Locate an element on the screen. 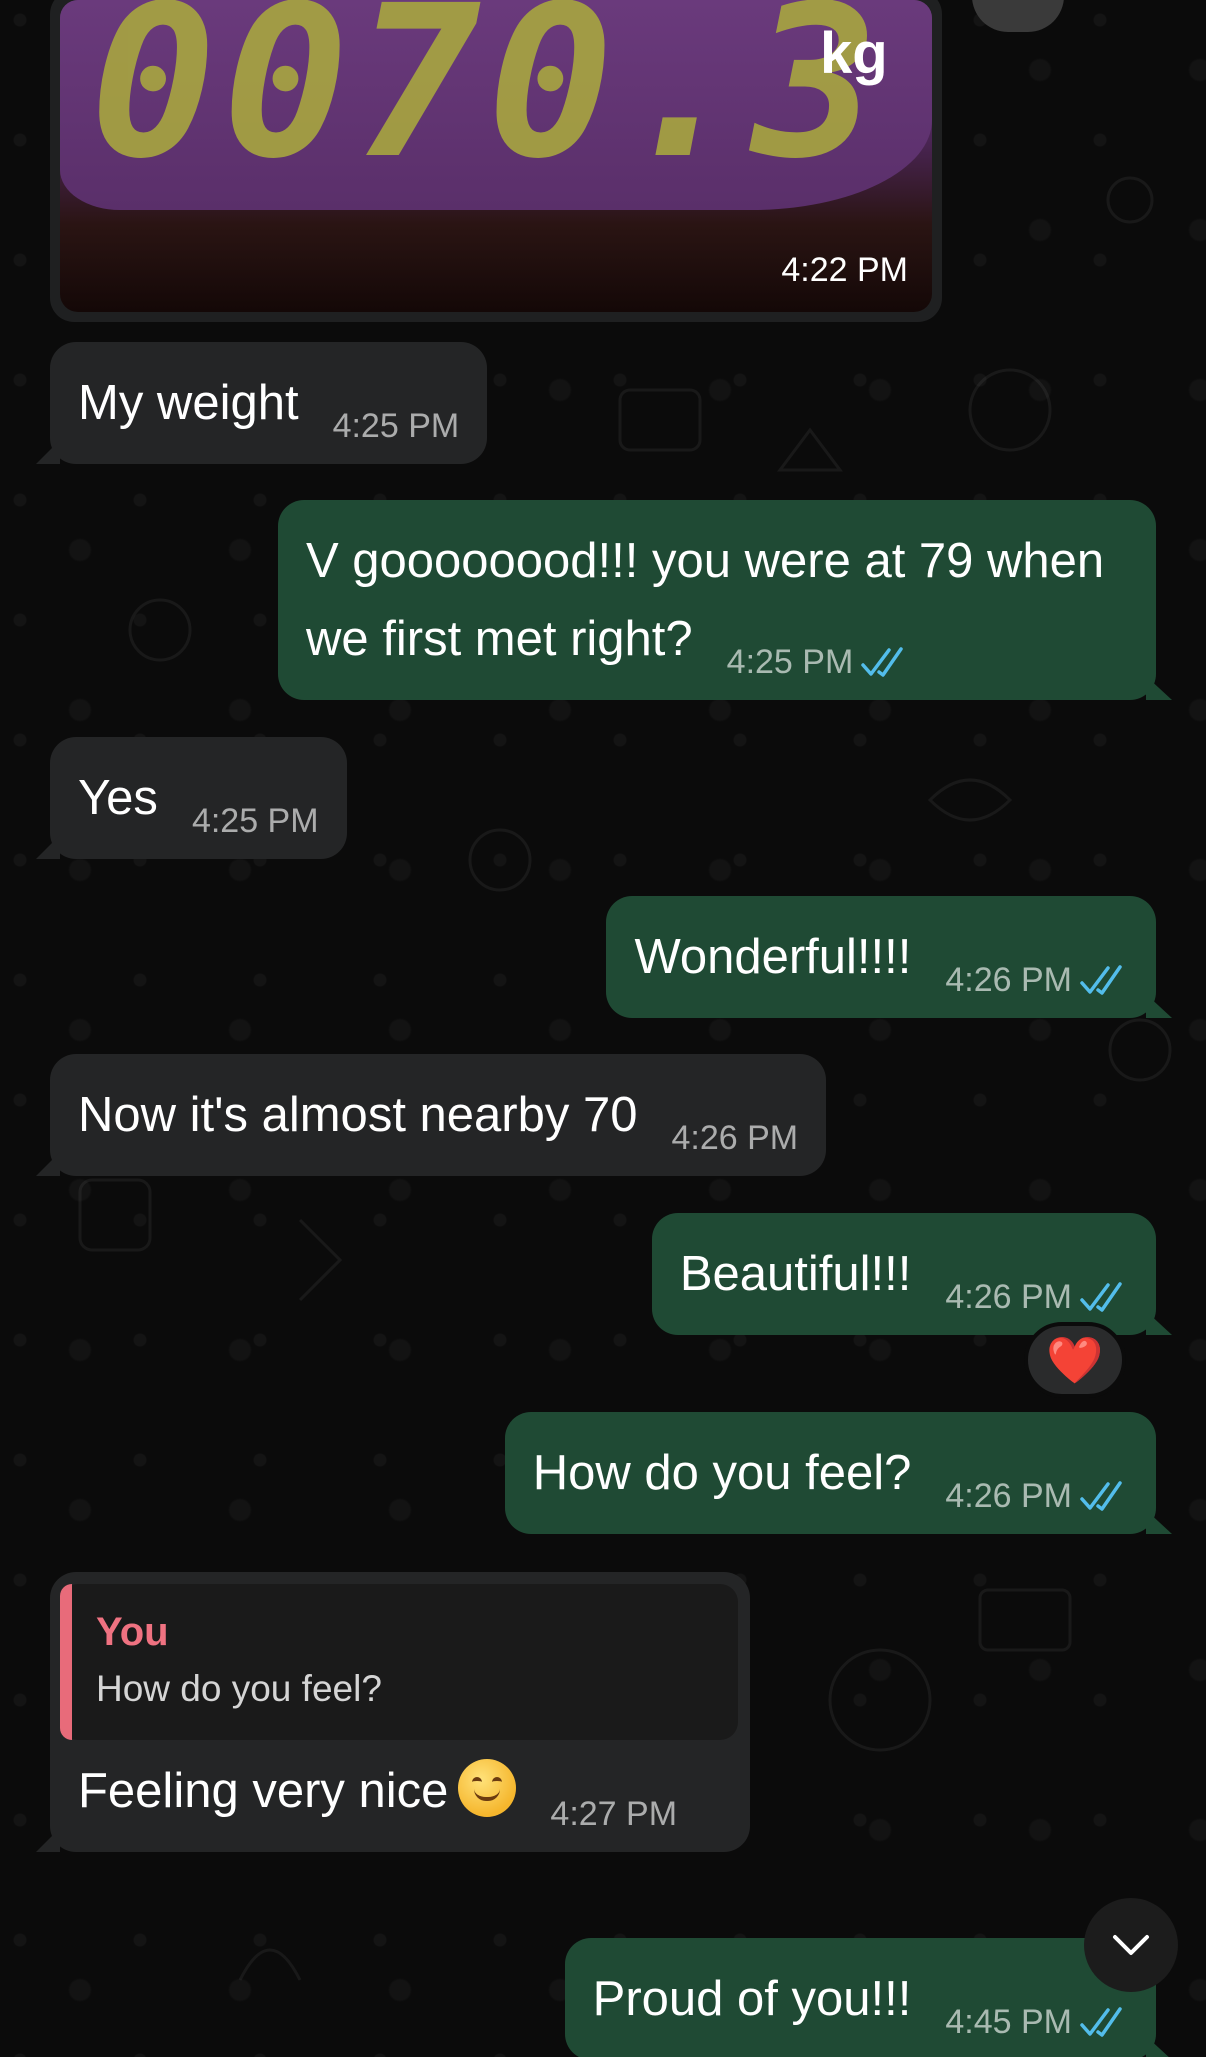 Image resolution: width=1206 pixels, height=2057 pixels. message-outgoing: How do you feel? 4:26 PM is located at coordinates (838, 1473).